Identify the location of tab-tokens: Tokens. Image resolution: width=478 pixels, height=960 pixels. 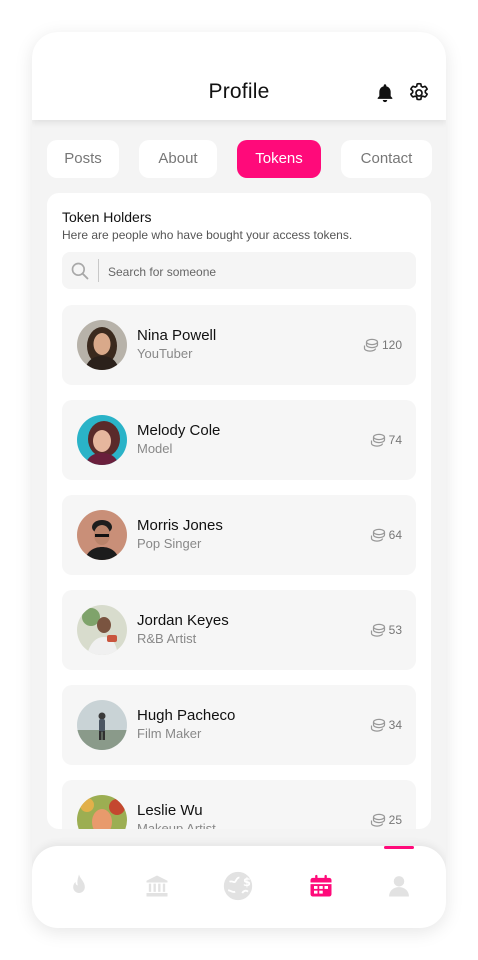
(279, 159).